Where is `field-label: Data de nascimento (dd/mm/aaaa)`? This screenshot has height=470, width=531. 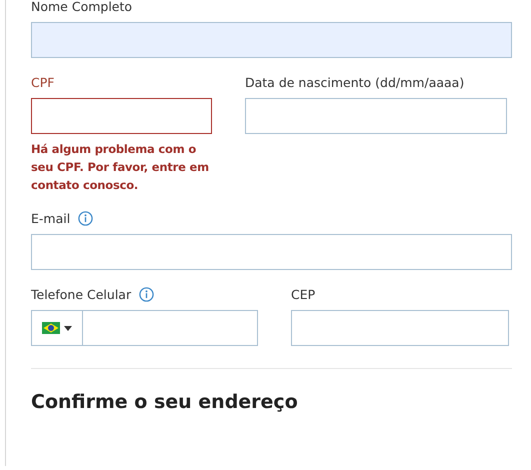
field-label: Data de nascimento (dd/mm/aaaa) is located at coordinates (354, 82).